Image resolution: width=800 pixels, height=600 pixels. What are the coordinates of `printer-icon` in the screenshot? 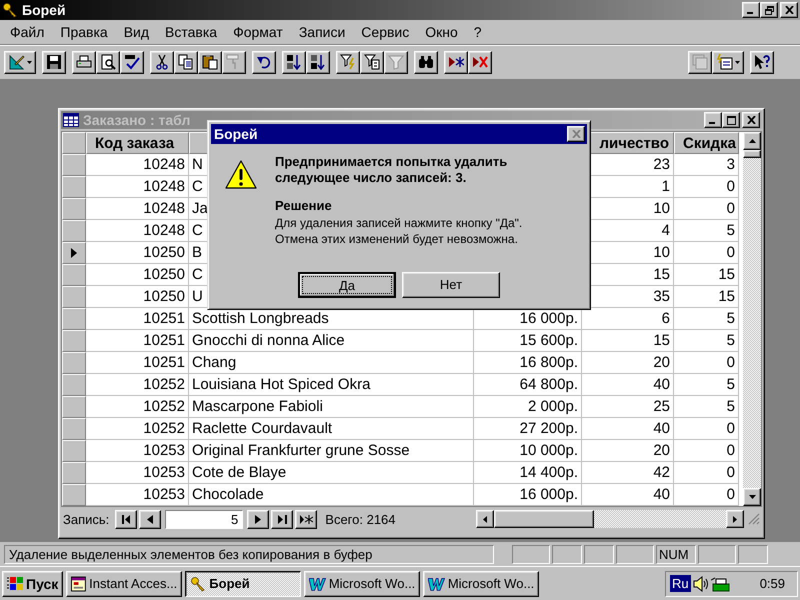 It's located at (720, 584).